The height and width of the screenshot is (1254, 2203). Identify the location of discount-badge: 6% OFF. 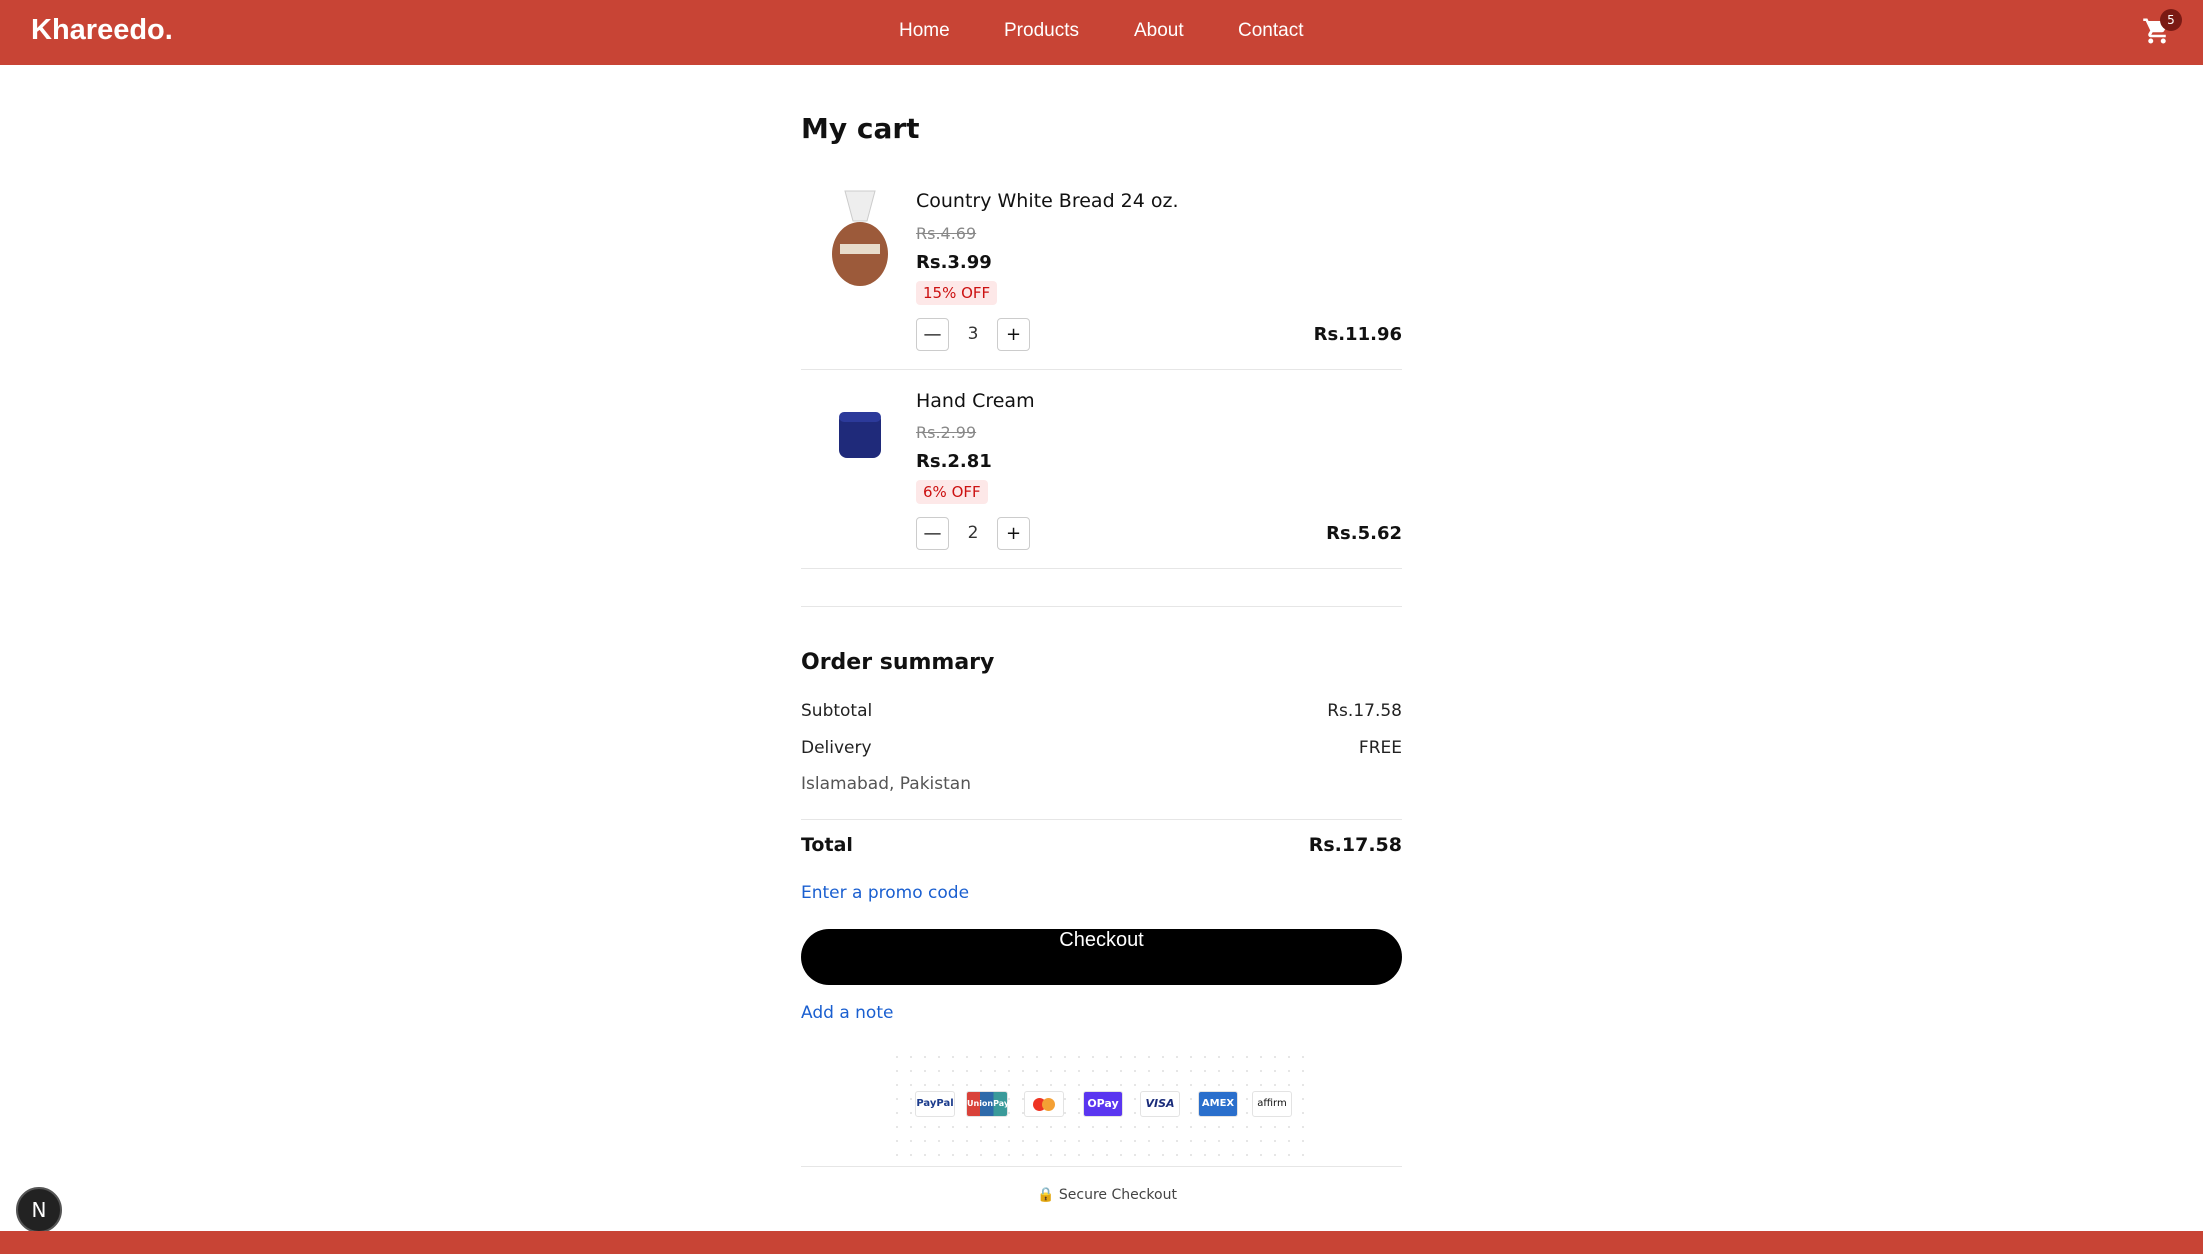
(952, 492).